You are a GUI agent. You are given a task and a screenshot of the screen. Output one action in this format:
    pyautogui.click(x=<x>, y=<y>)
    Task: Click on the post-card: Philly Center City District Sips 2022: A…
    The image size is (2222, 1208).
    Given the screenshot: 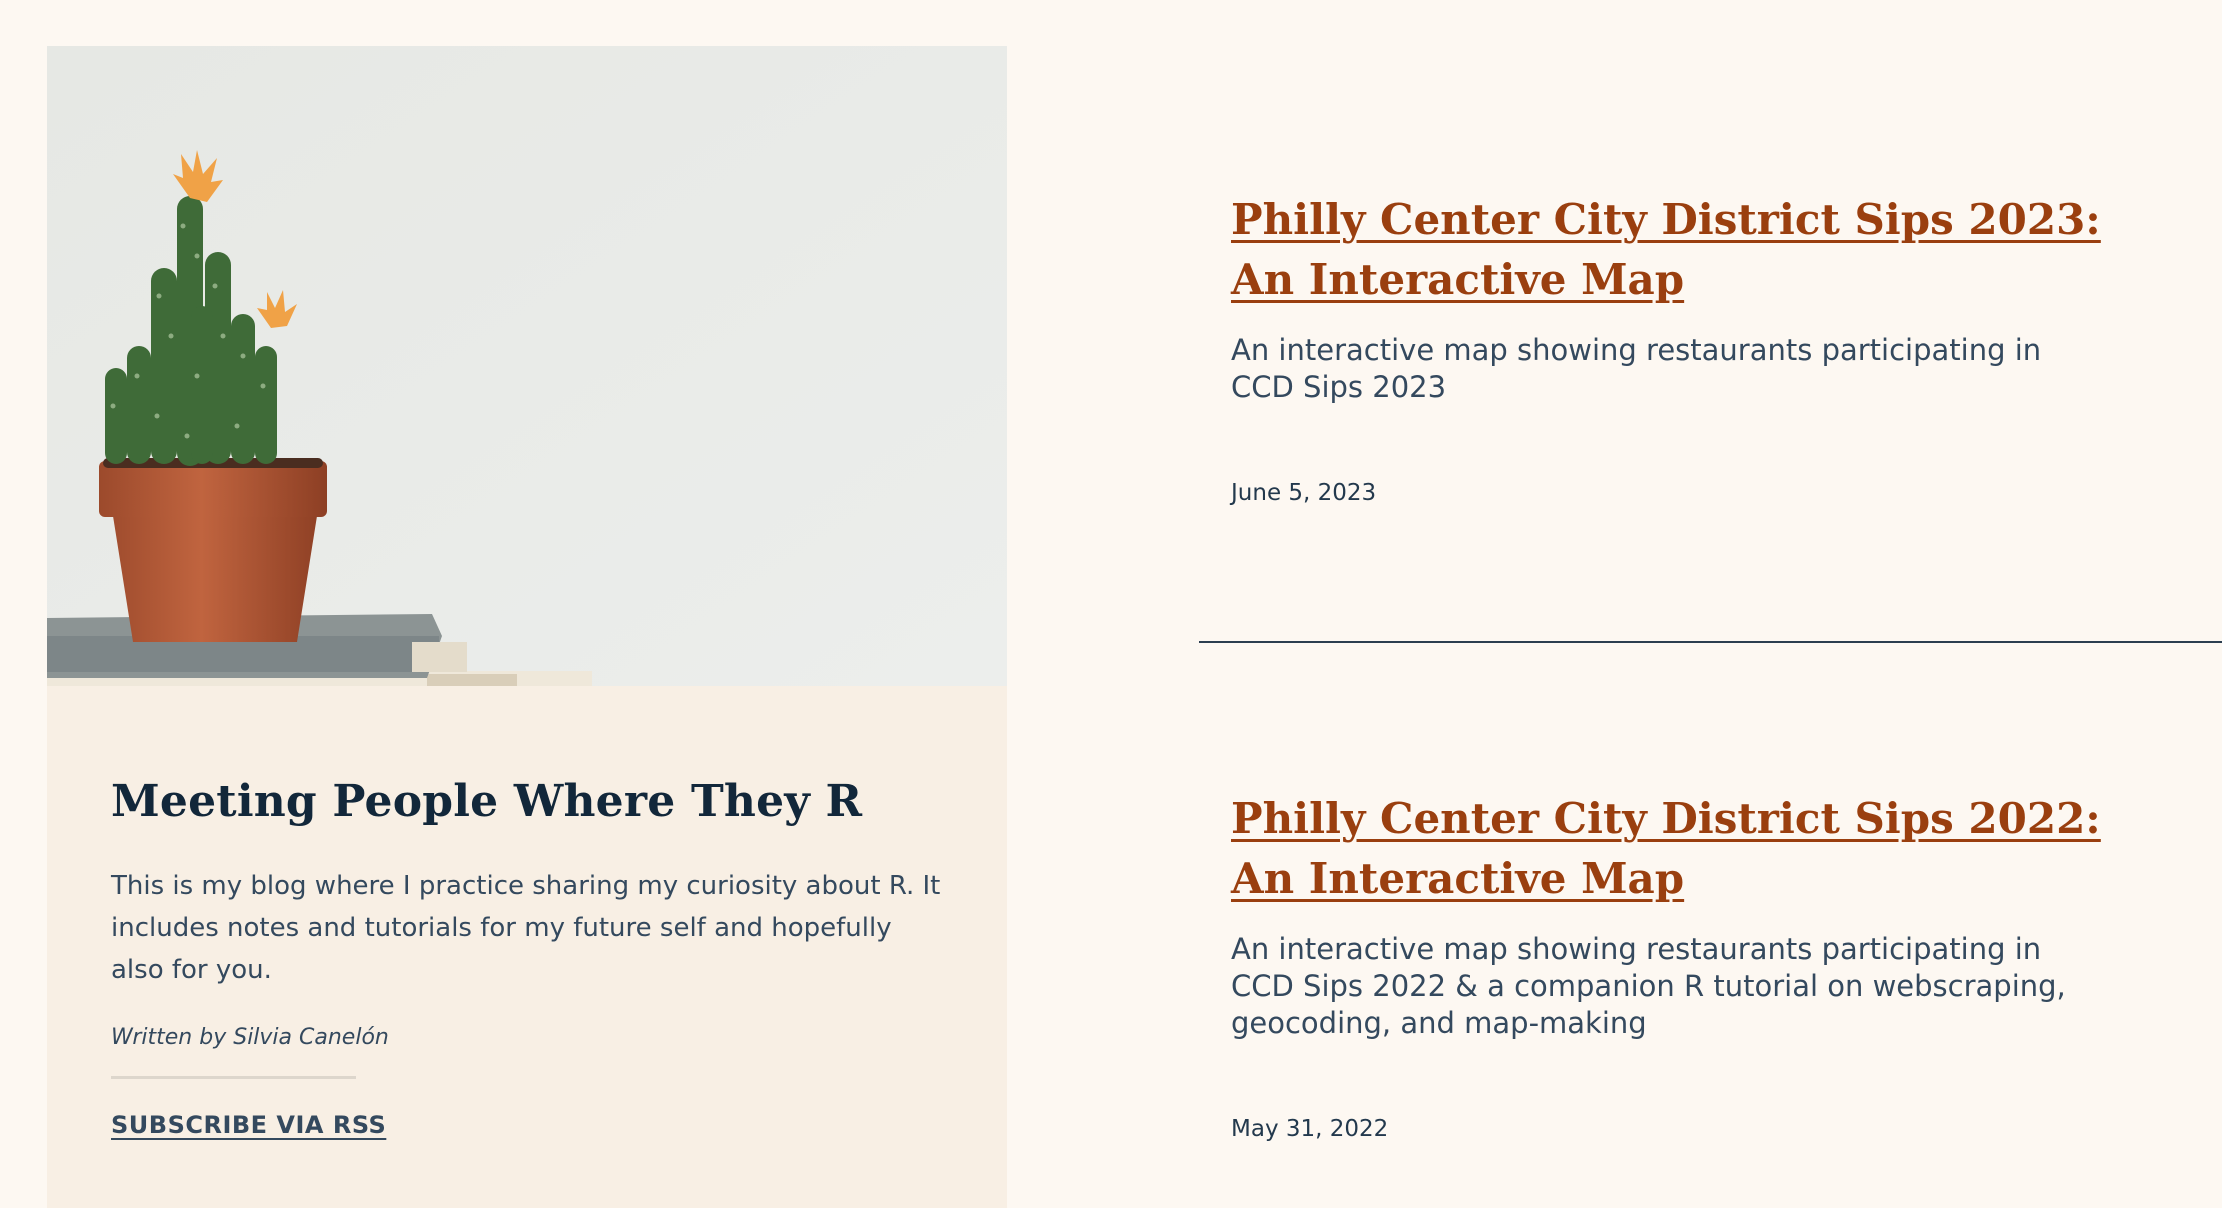 What is the action you would take?
    pyautogui.click(x=1666, y=965)
    